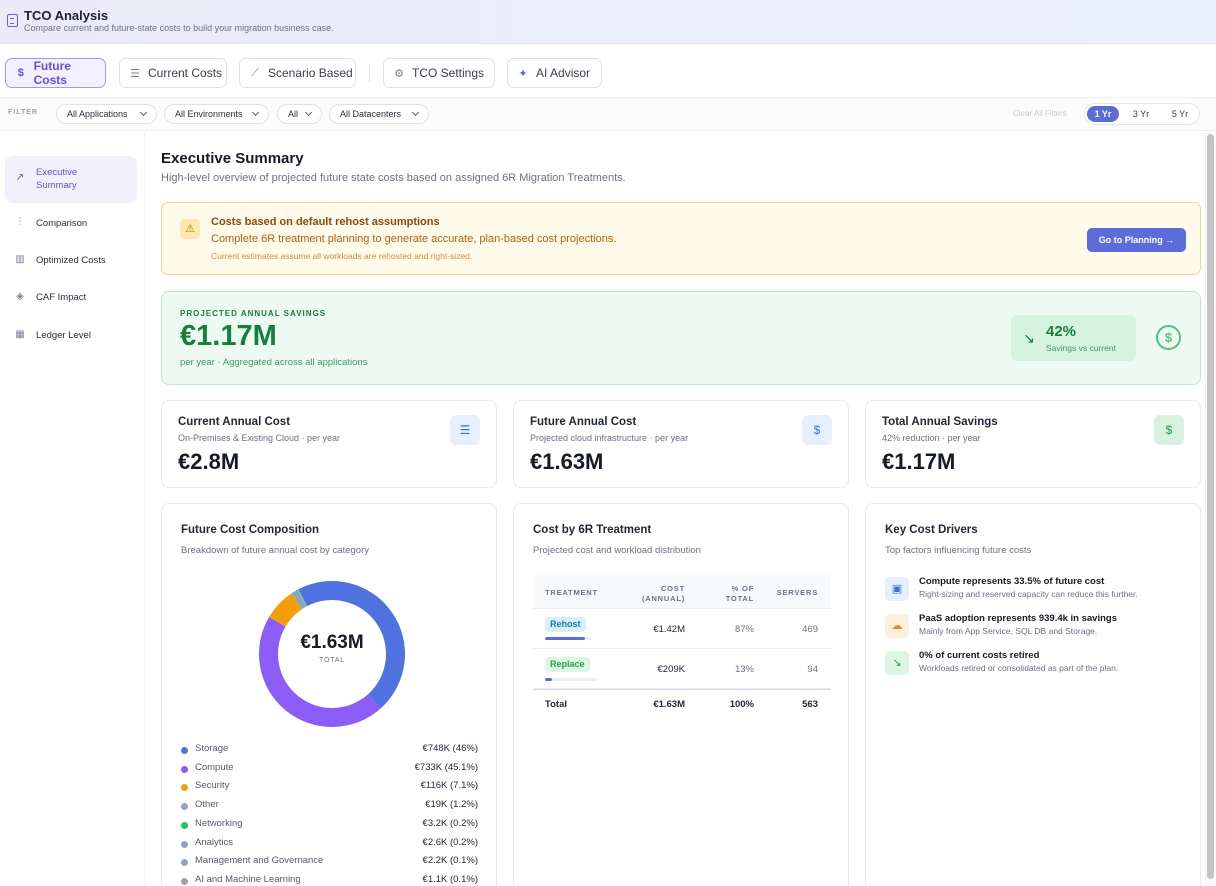  I want to click on driver-title: 0% of current costs retired, so click(979, 655).